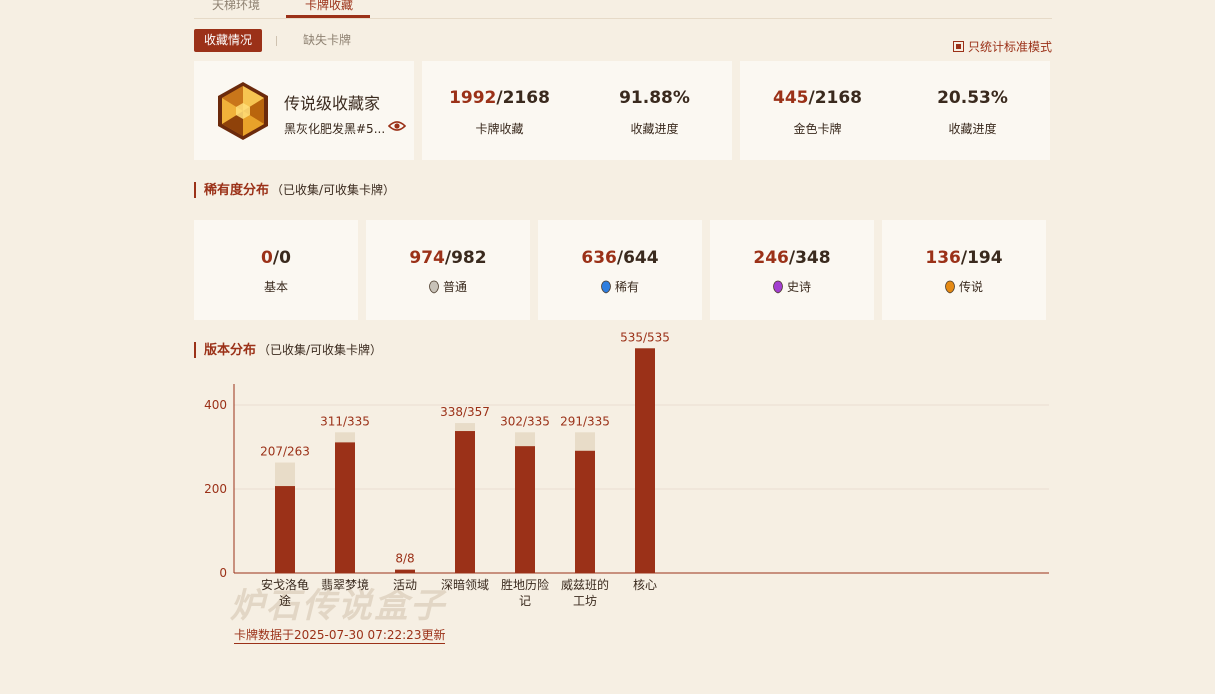  I want to click on x-tick-label: 安戈洛龟, so click(285, 584).